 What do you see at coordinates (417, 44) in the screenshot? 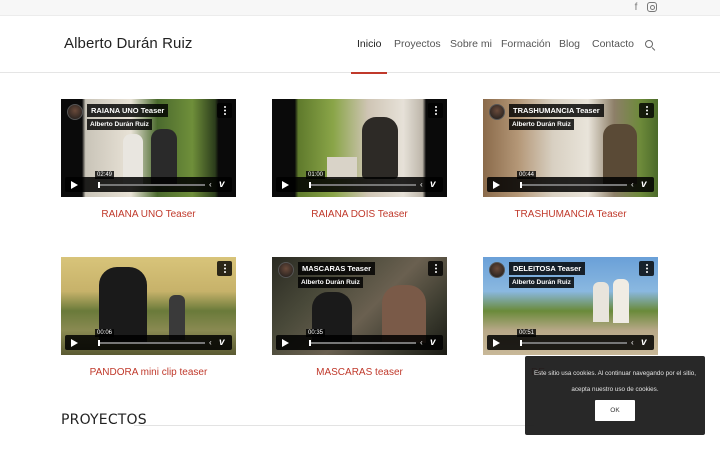
I see `nav-item-proyectos: Proyectos` at bounding box center [417, 44].